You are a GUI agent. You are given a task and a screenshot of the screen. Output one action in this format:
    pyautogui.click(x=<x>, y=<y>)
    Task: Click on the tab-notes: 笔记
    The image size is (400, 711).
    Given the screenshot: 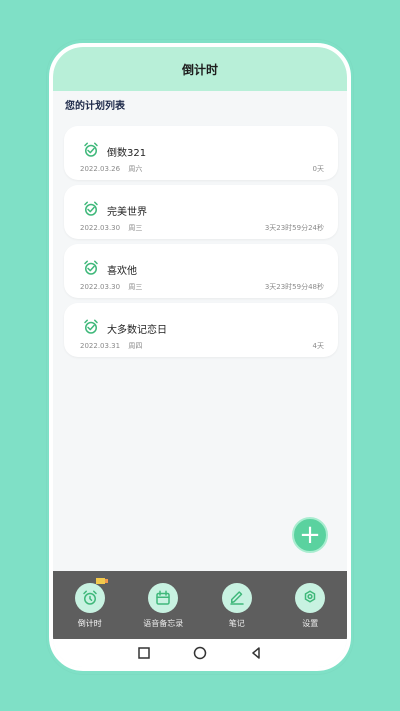 What is the action you would take?
    pyautogui.click(x=237, y=606)
    